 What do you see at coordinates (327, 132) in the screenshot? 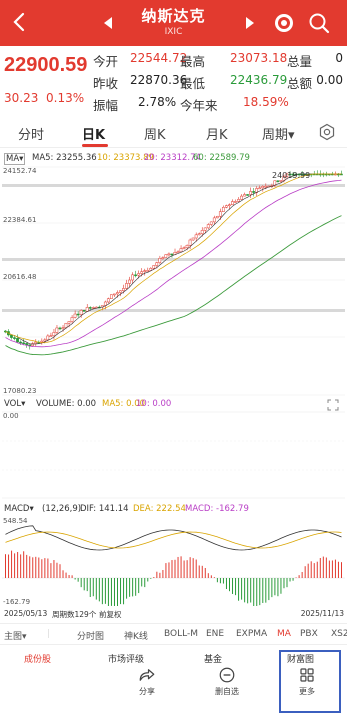
I see `settings-icon` at bounding box center [327, 132].